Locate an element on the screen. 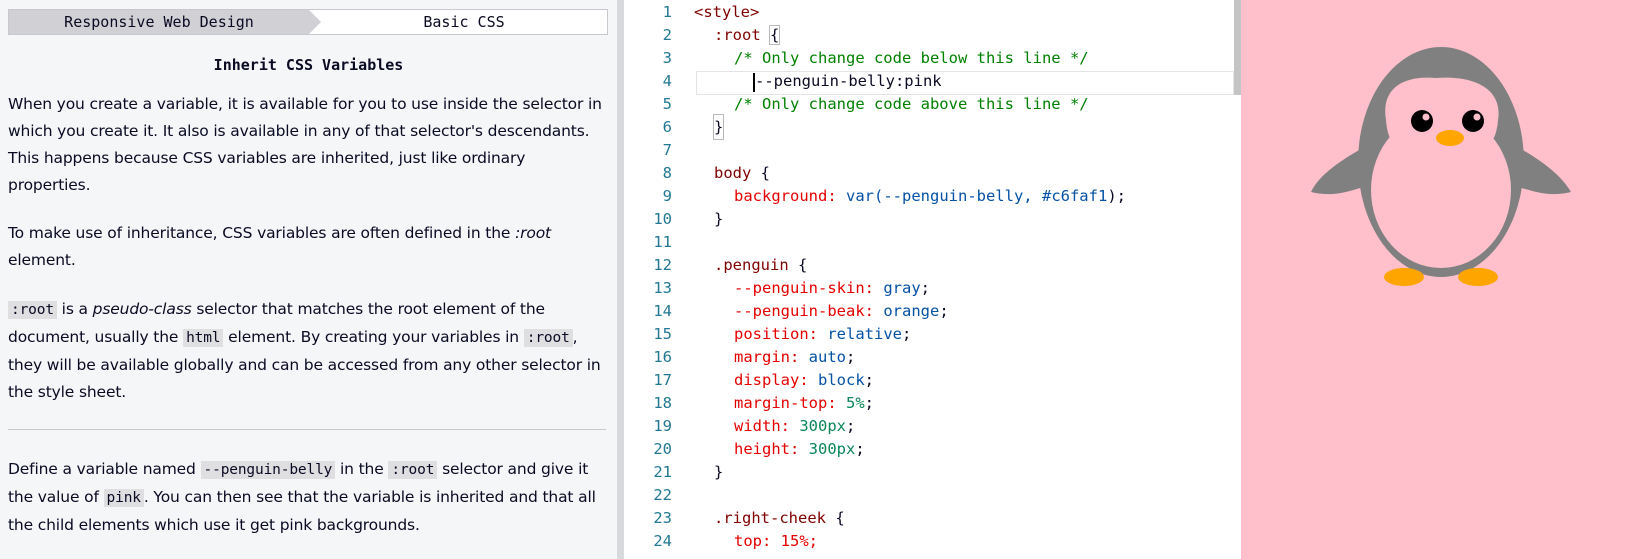  line-number: 9 is located at coordinates (667, 196).